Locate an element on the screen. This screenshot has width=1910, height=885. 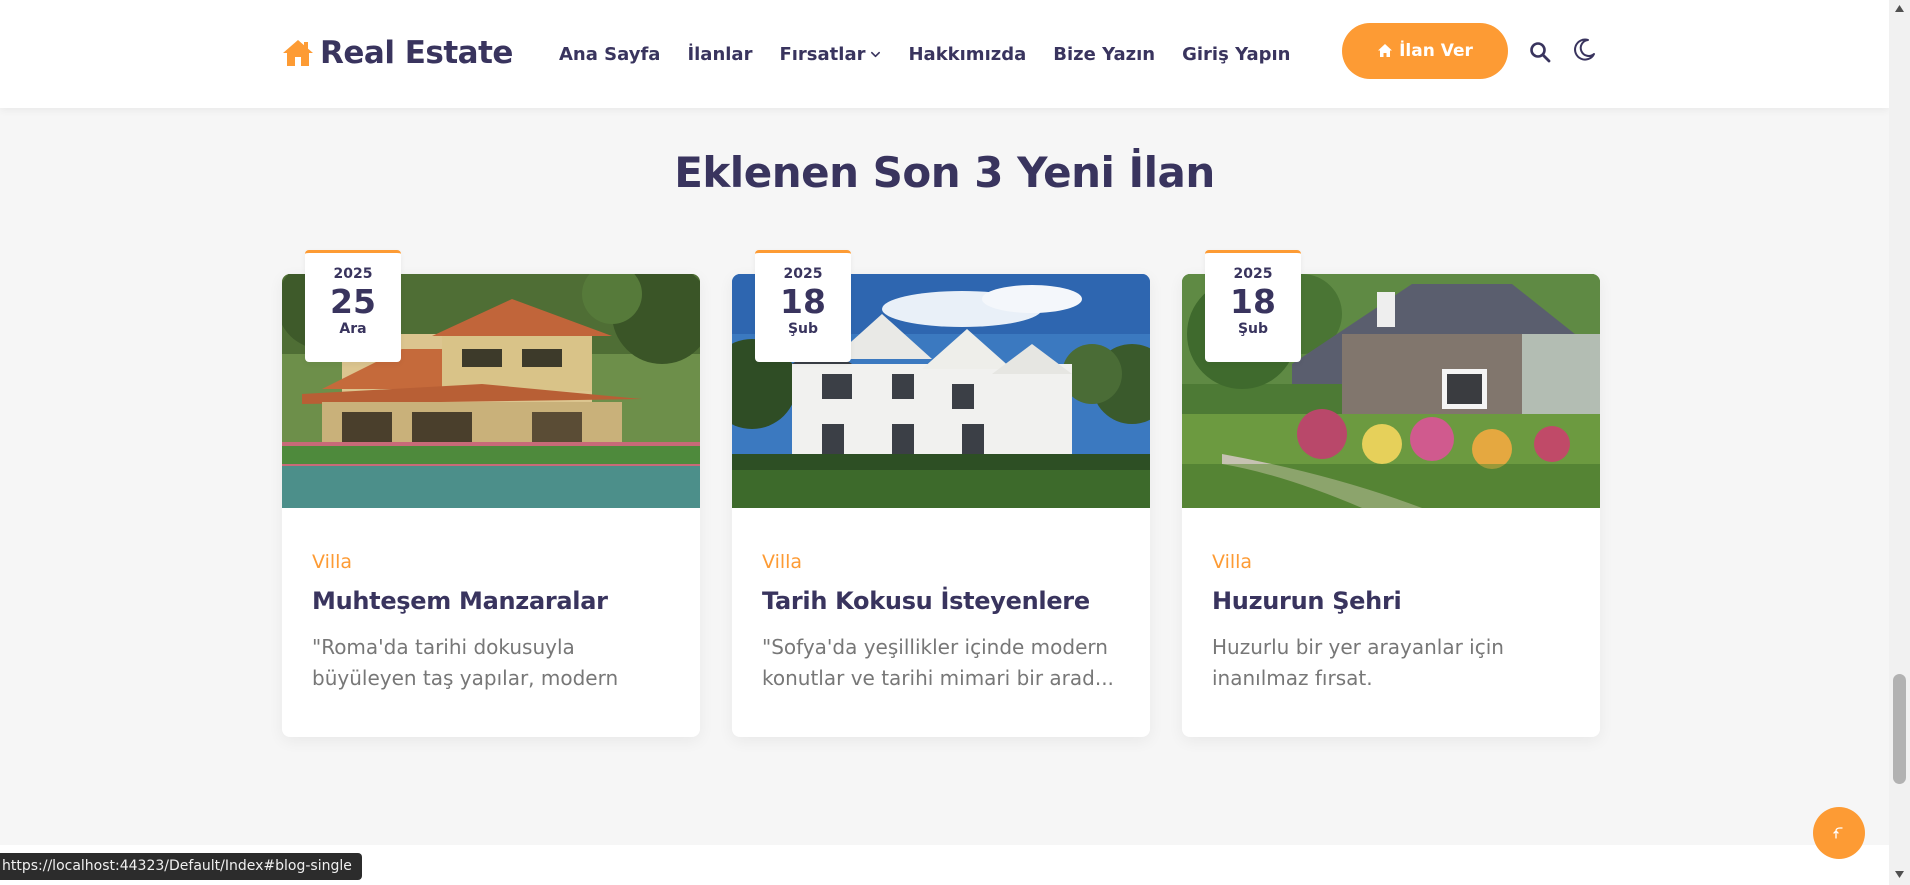
date-badge: 2025 25 Ara is located at coordinates (353, 306).